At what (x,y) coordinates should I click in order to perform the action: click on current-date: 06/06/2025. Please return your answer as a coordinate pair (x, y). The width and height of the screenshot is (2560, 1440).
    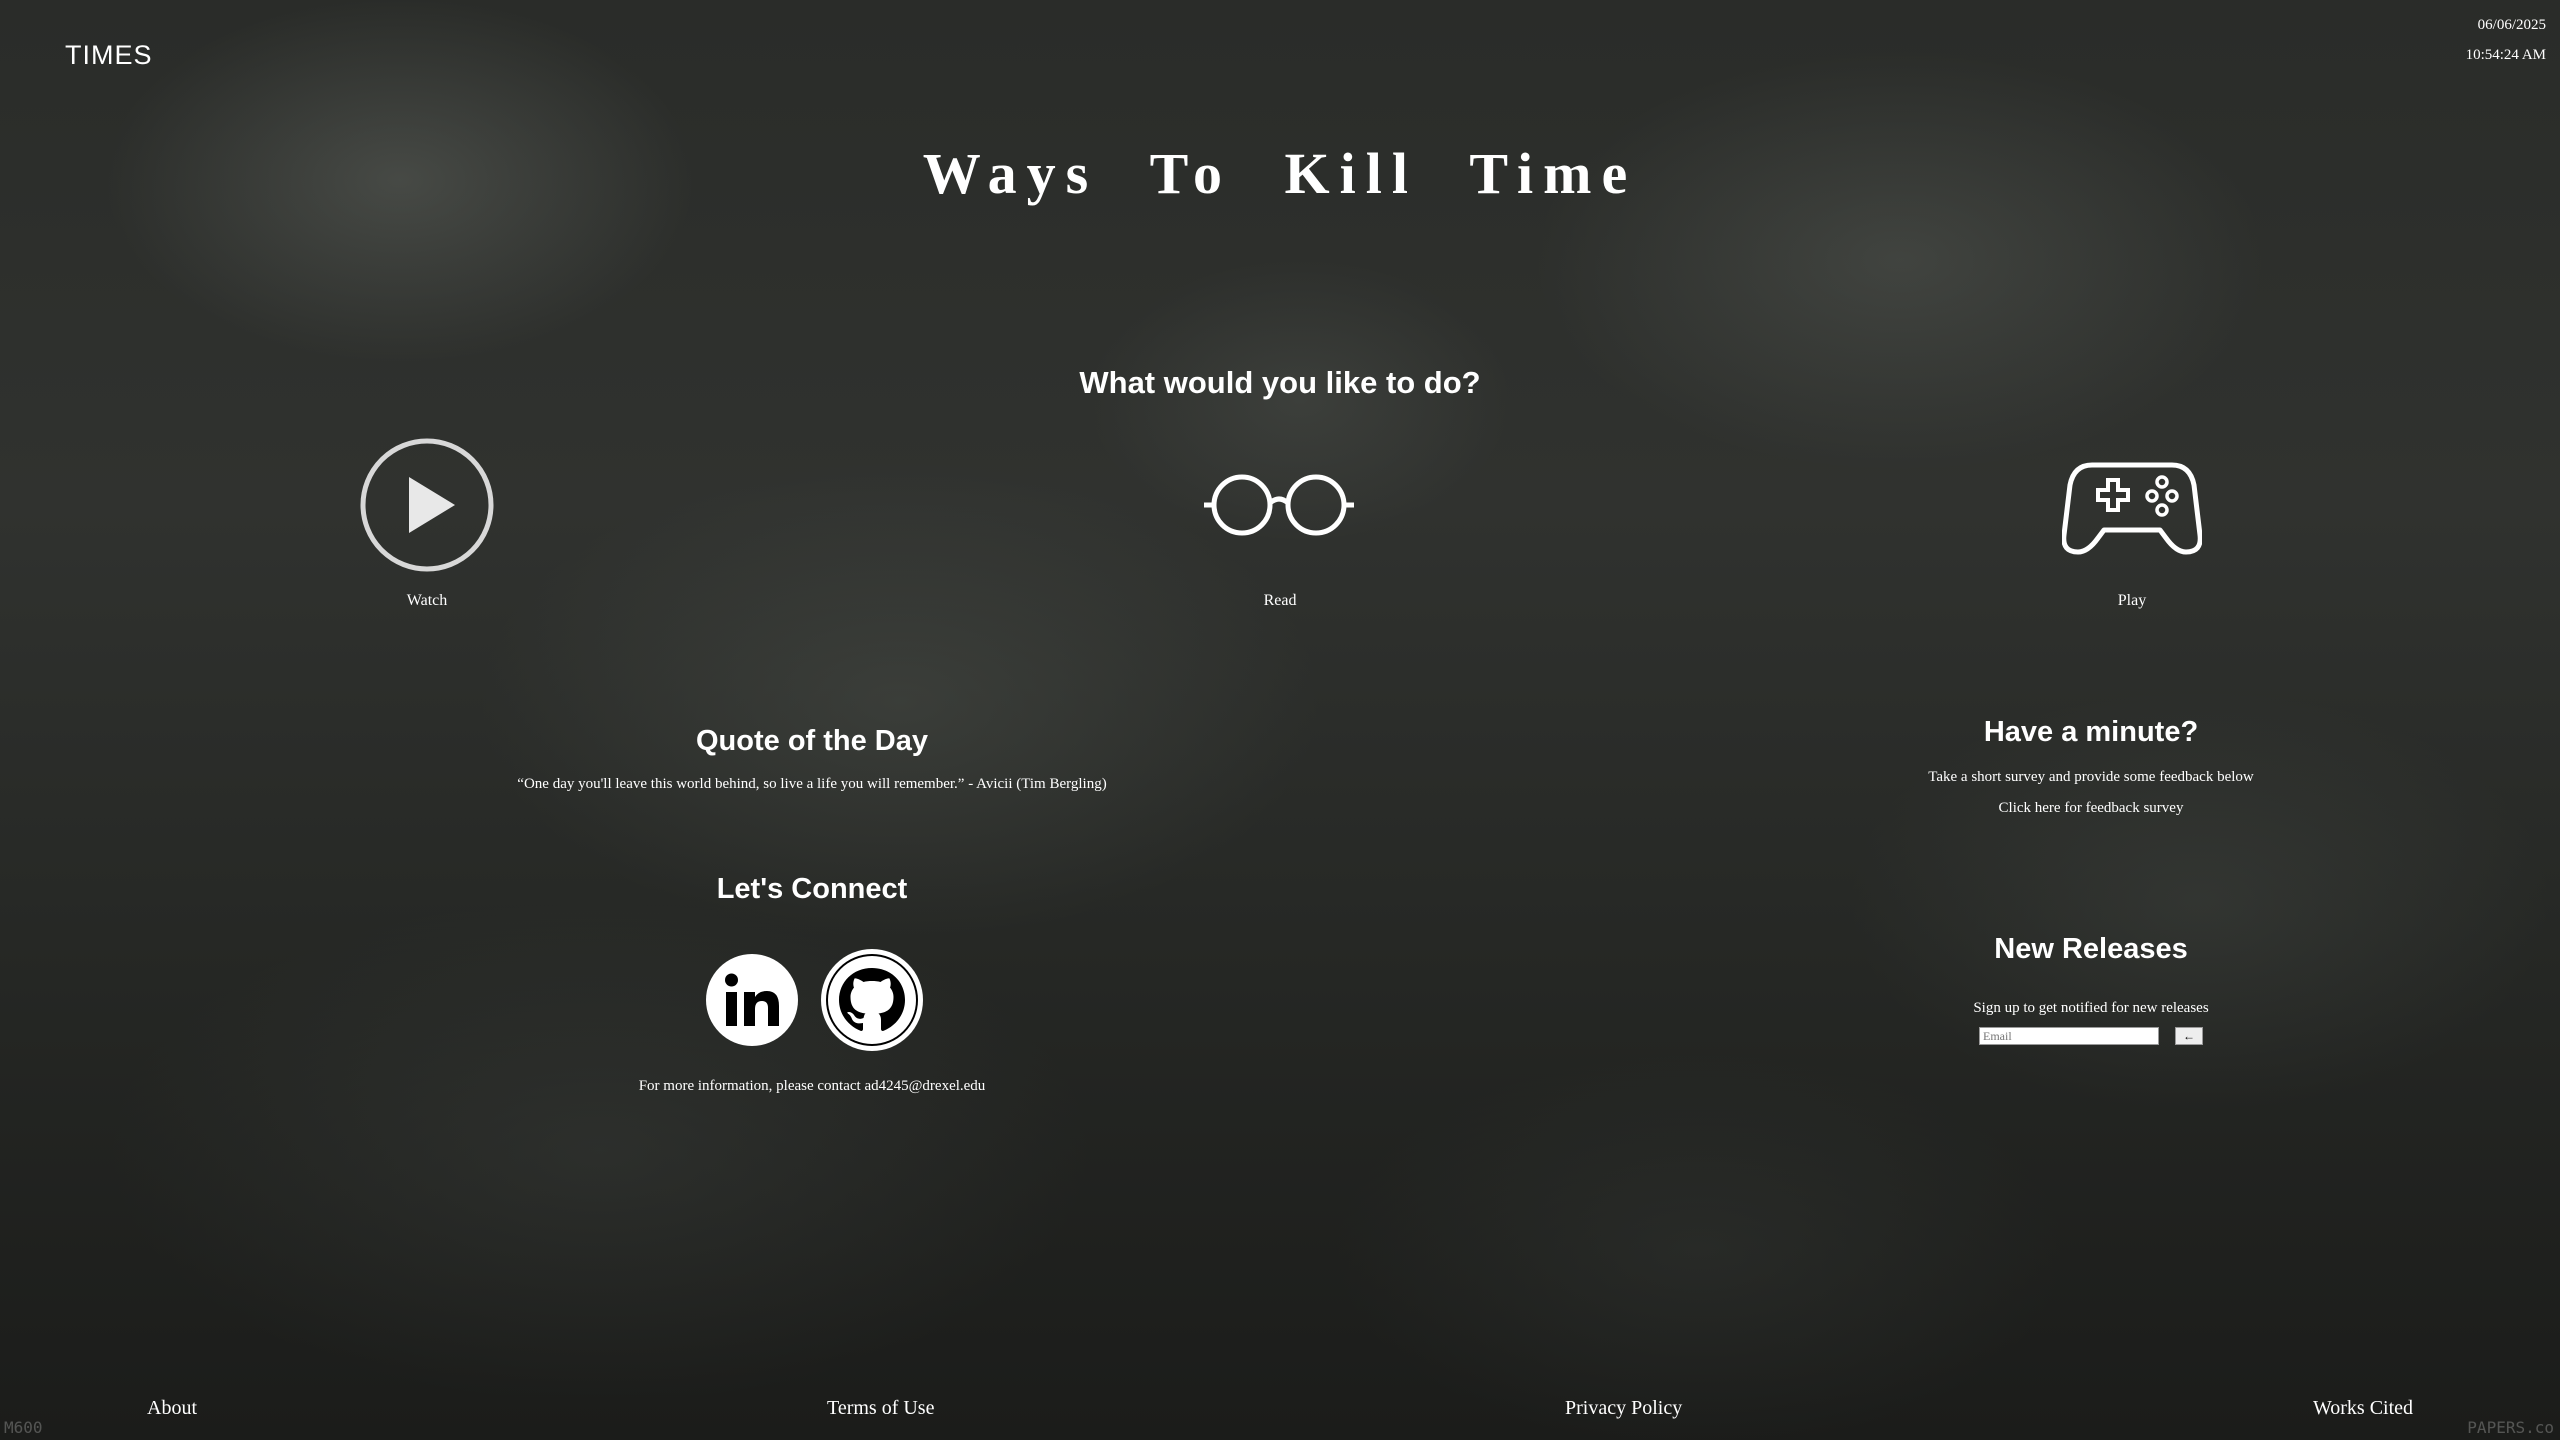
    Looking at the image, I should click on (2511, 25).